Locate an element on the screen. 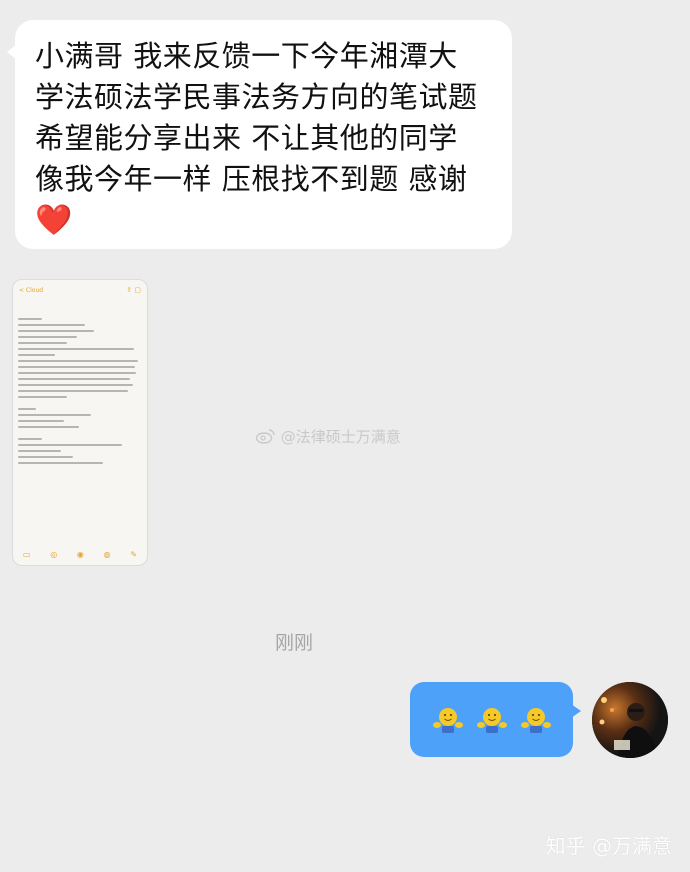 This screenshot has height=872, width=690. notes-top-bar: < Cloud ⇪ ▢ is located at coordinates (80, 290).